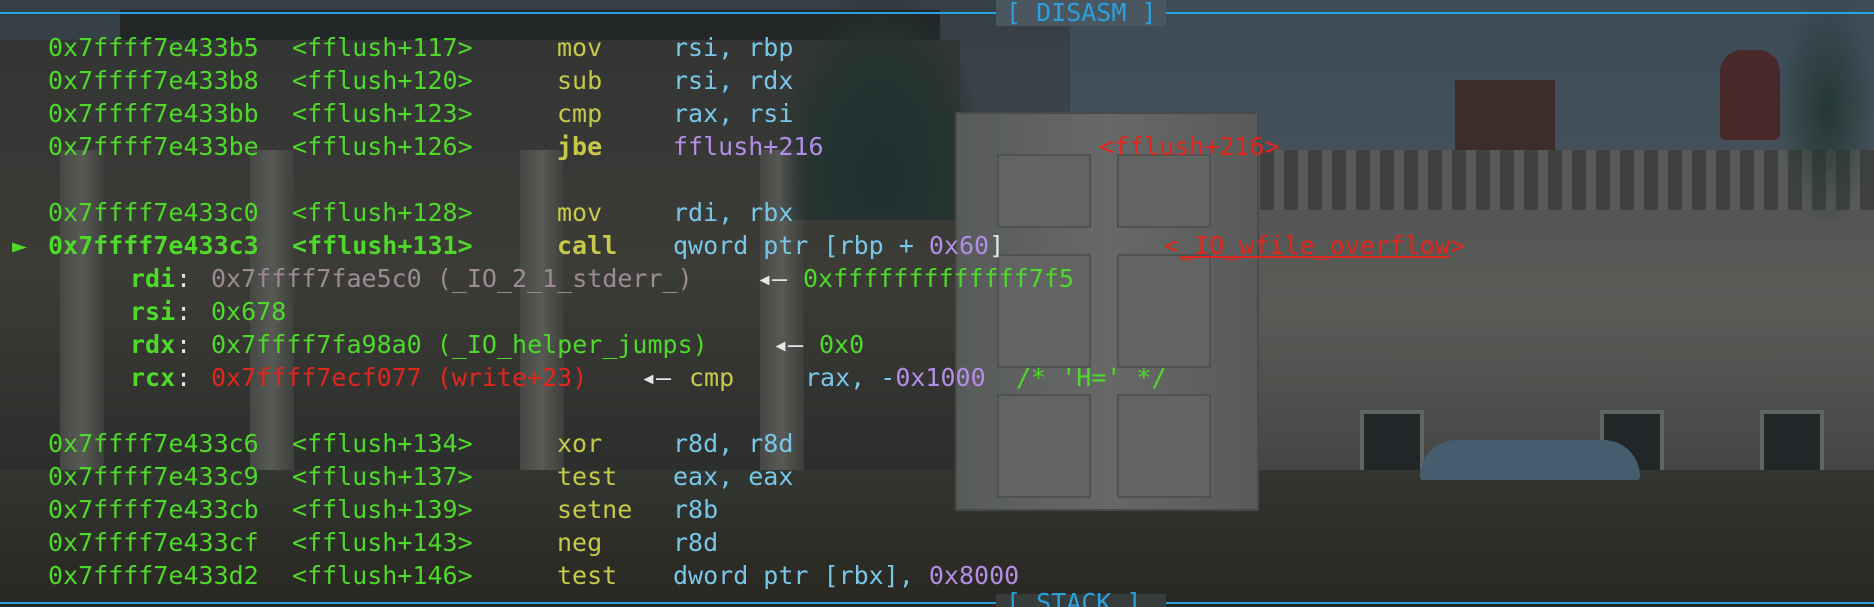  I want to click on disasm-line: 0x7ffff7e433c6 <fflush+134> xor r8d, r8d, so click(396, 443).